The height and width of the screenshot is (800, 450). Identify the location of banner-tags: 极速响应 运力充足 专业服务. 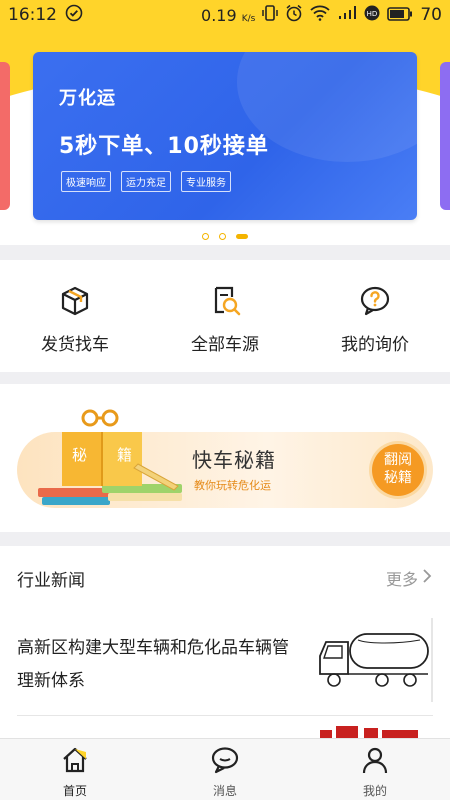
(146, 181).